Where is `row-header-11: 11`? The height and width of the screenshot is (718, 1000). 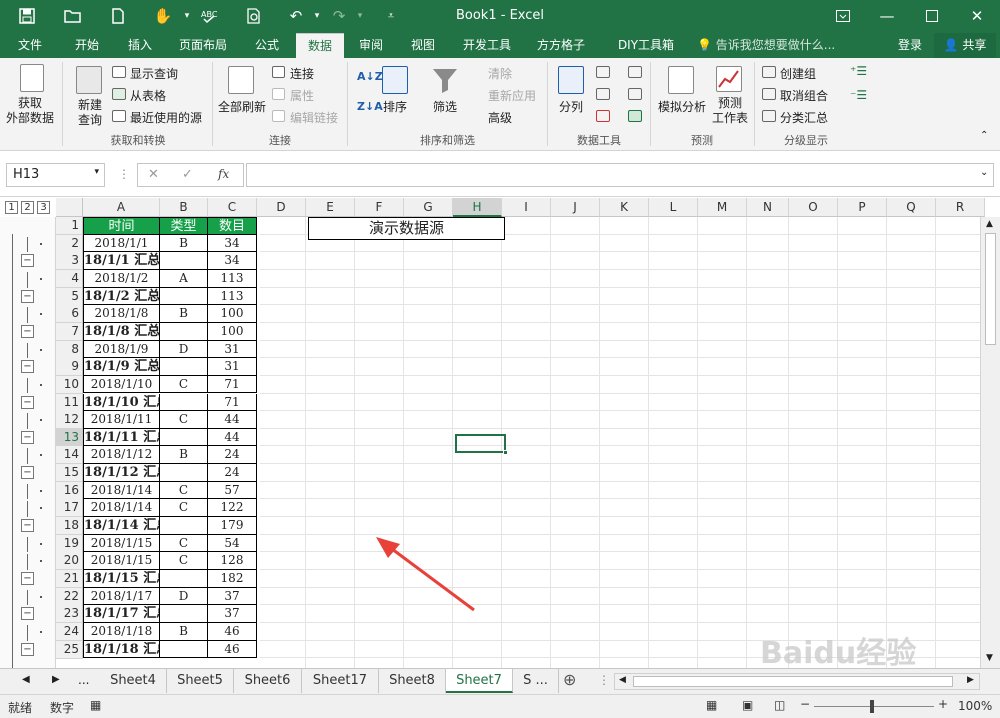
row-header-11: 11 is located at coordinates (69, 402).